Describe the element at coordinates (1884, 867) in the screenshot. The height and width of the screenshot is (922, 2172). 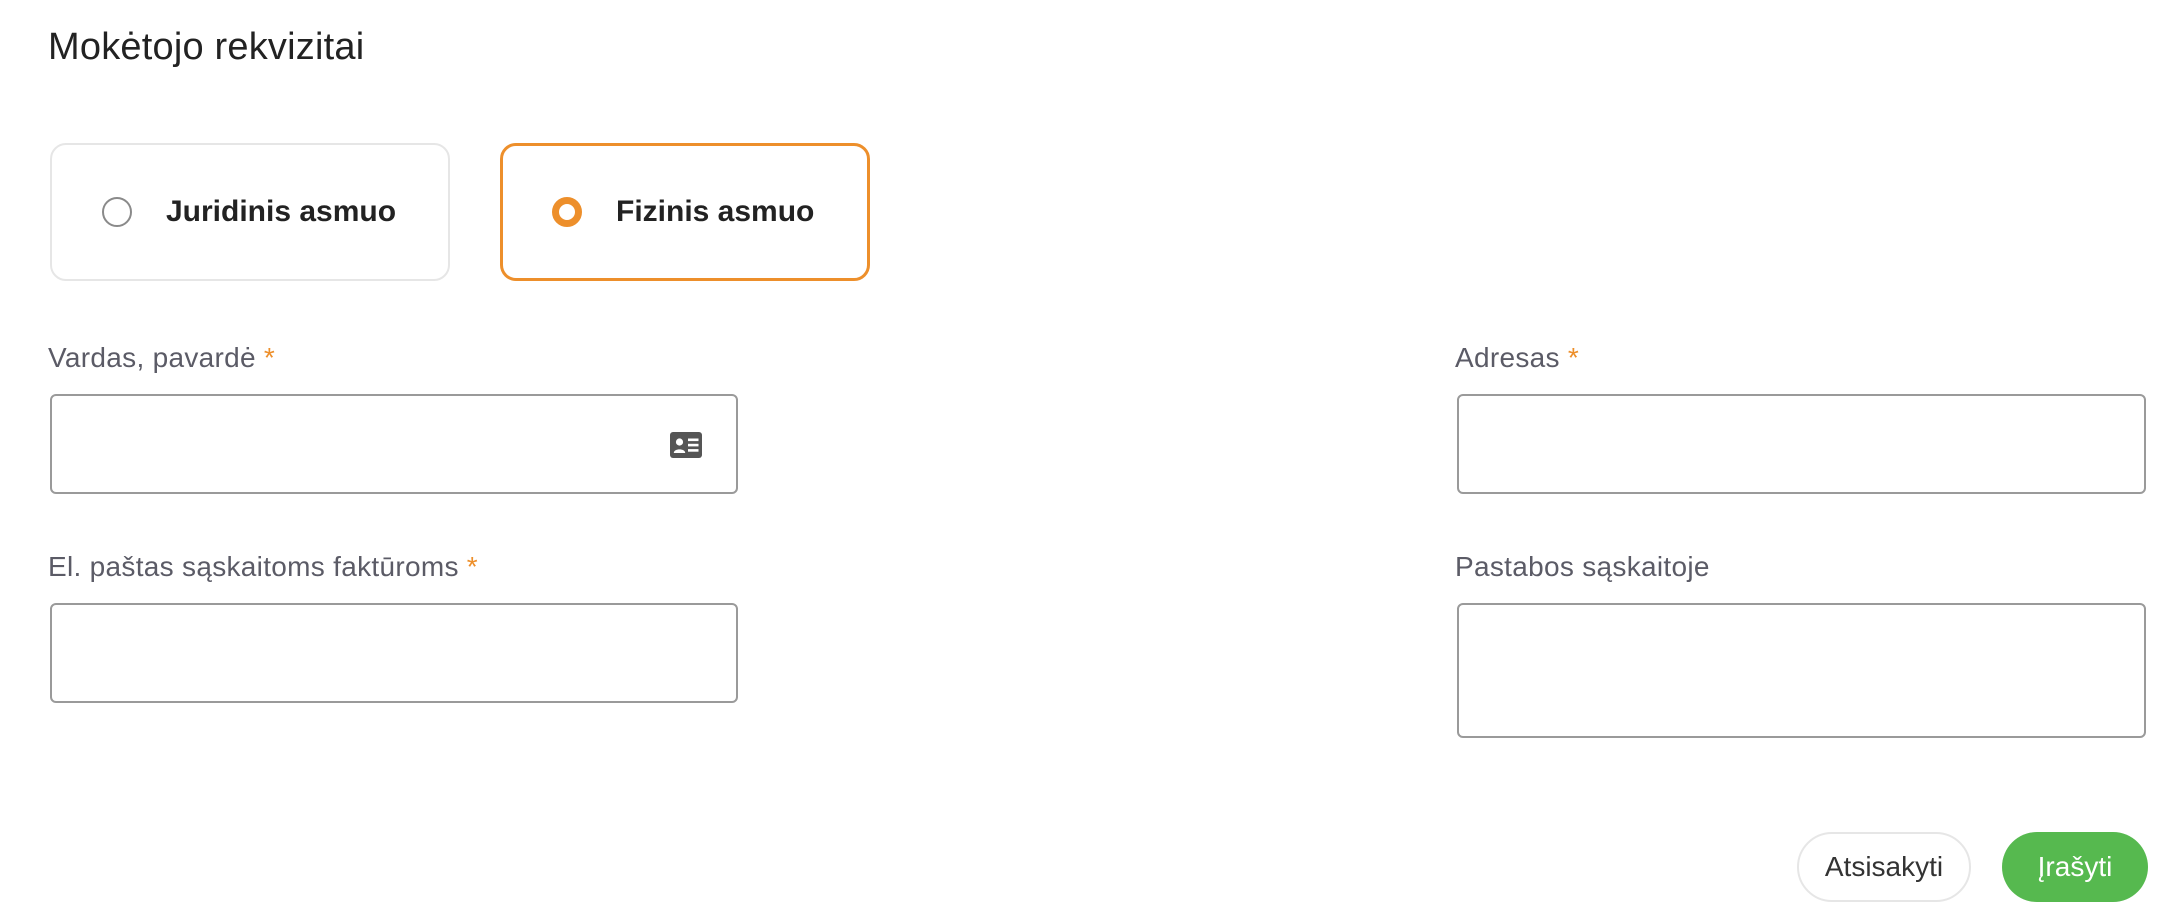
I see `cancel-button: Atsisakyti` at that location.